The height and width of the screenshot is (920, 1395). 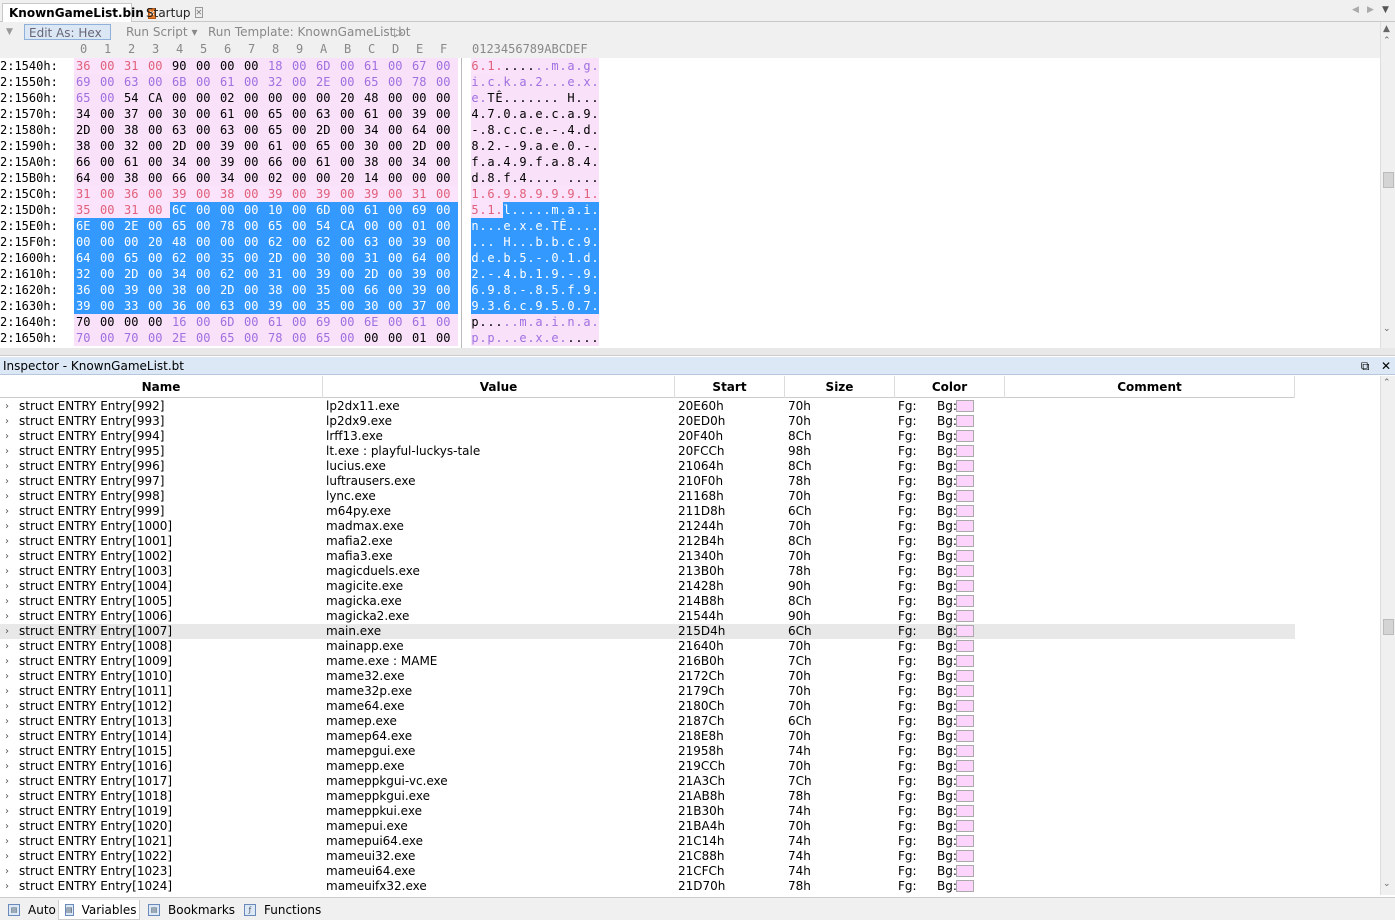 What do you see at coordinates (491, 338) in the screenshot?
I see `hex-char: p` at bounding box center [491, 338].